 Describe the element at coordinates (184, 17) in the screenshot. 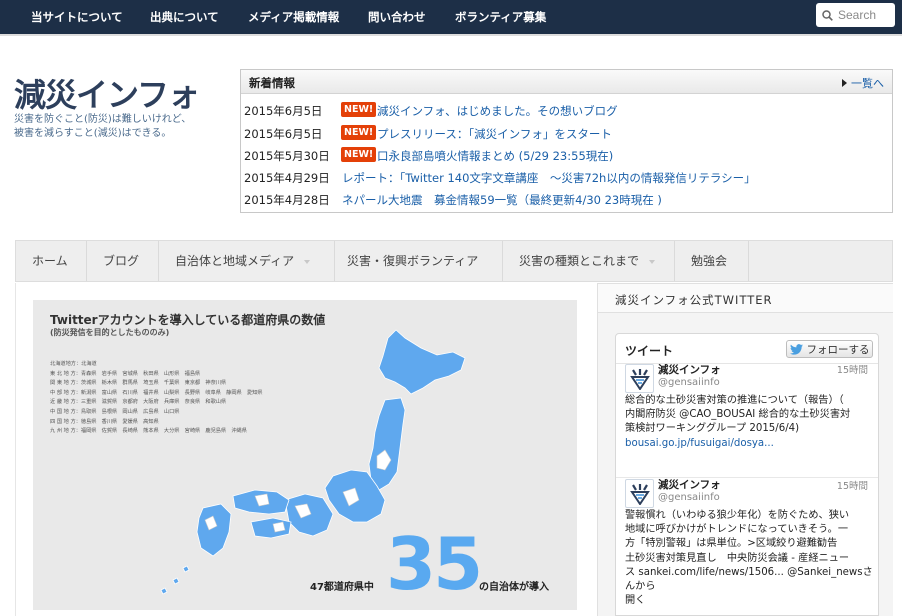

I see `nav-sources: 出典について` at that location.